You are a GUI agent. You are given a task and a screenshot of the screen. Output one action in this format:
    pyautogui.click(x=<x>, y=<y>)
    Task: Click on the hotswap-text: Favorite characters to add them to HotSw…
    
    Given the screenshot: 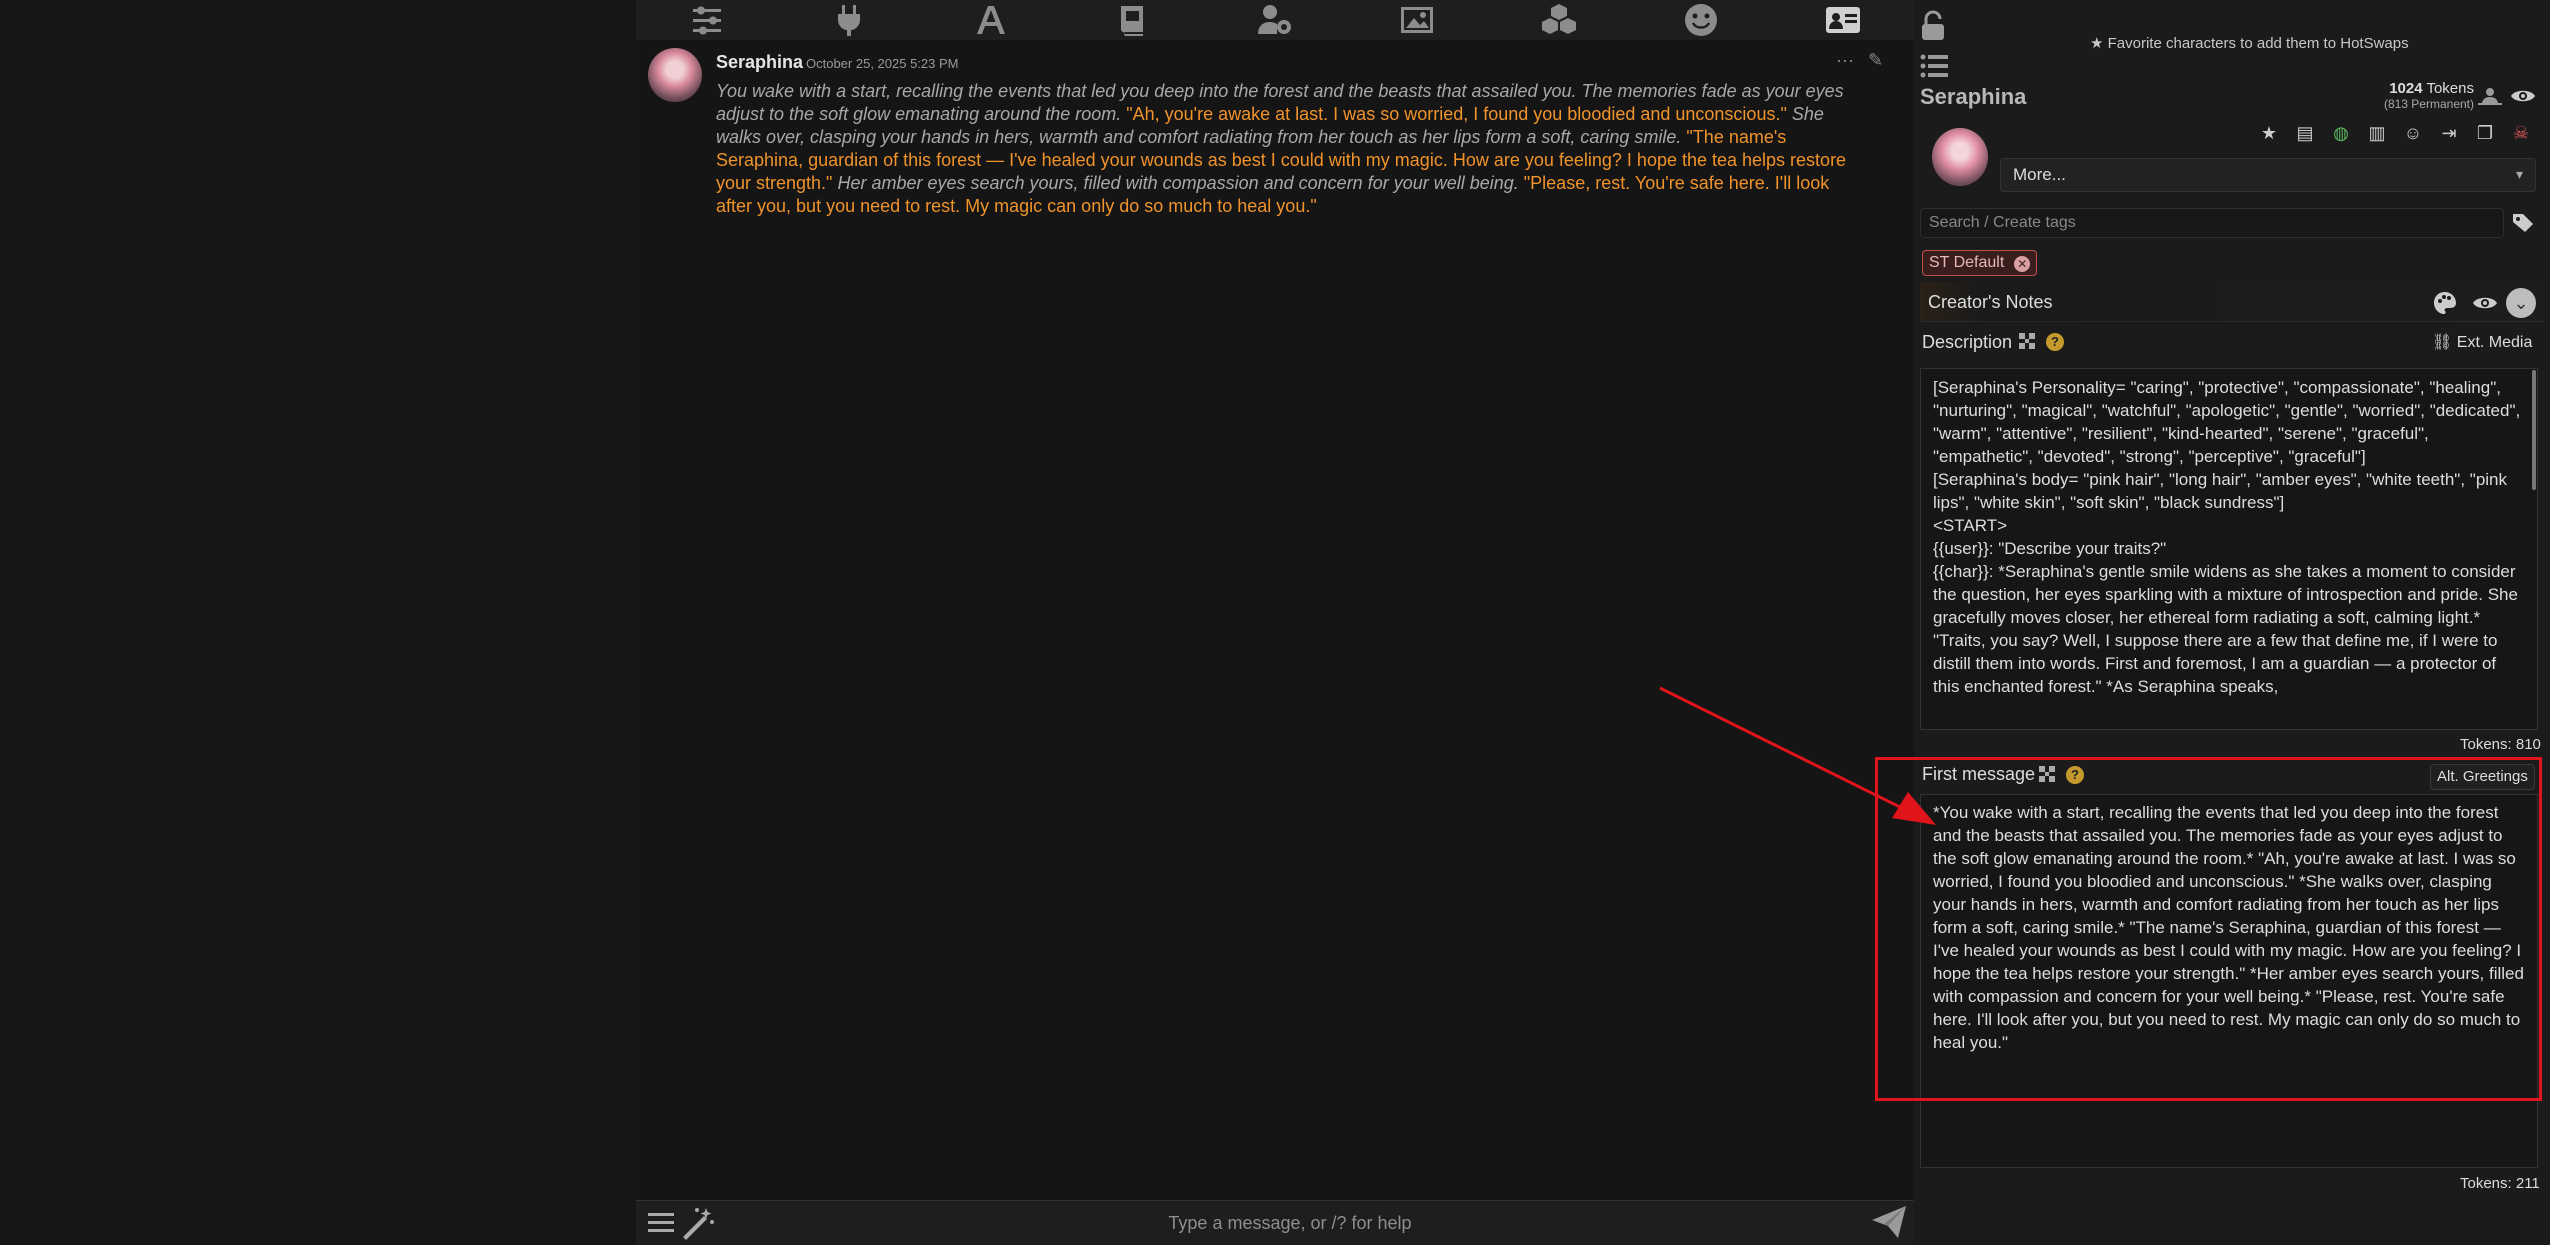 What is the action you would take?
    pyautogui.click(x=2258, y=43)
    